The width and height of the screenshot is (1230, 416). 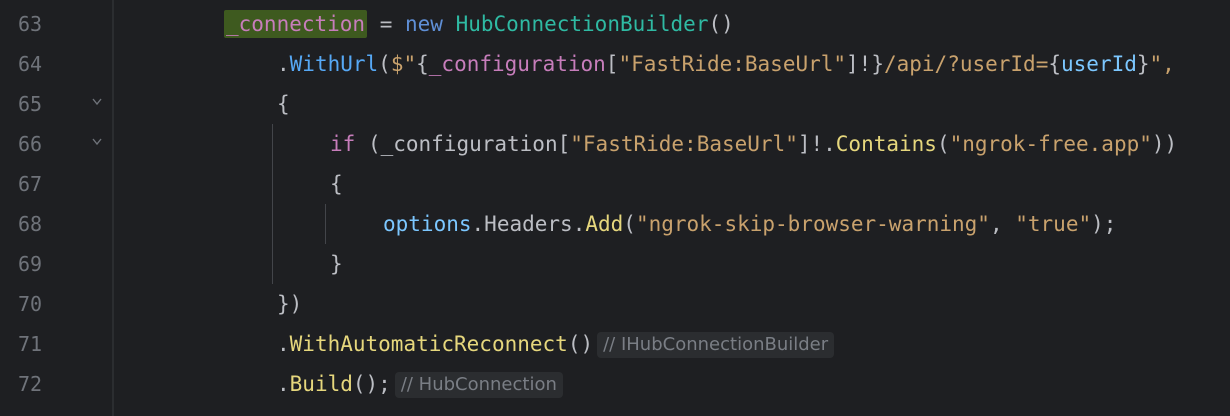 What do you see at coordinates (30, 24) in the screenshot?
I see `line-number: 63` at bounding box center [30, 24].